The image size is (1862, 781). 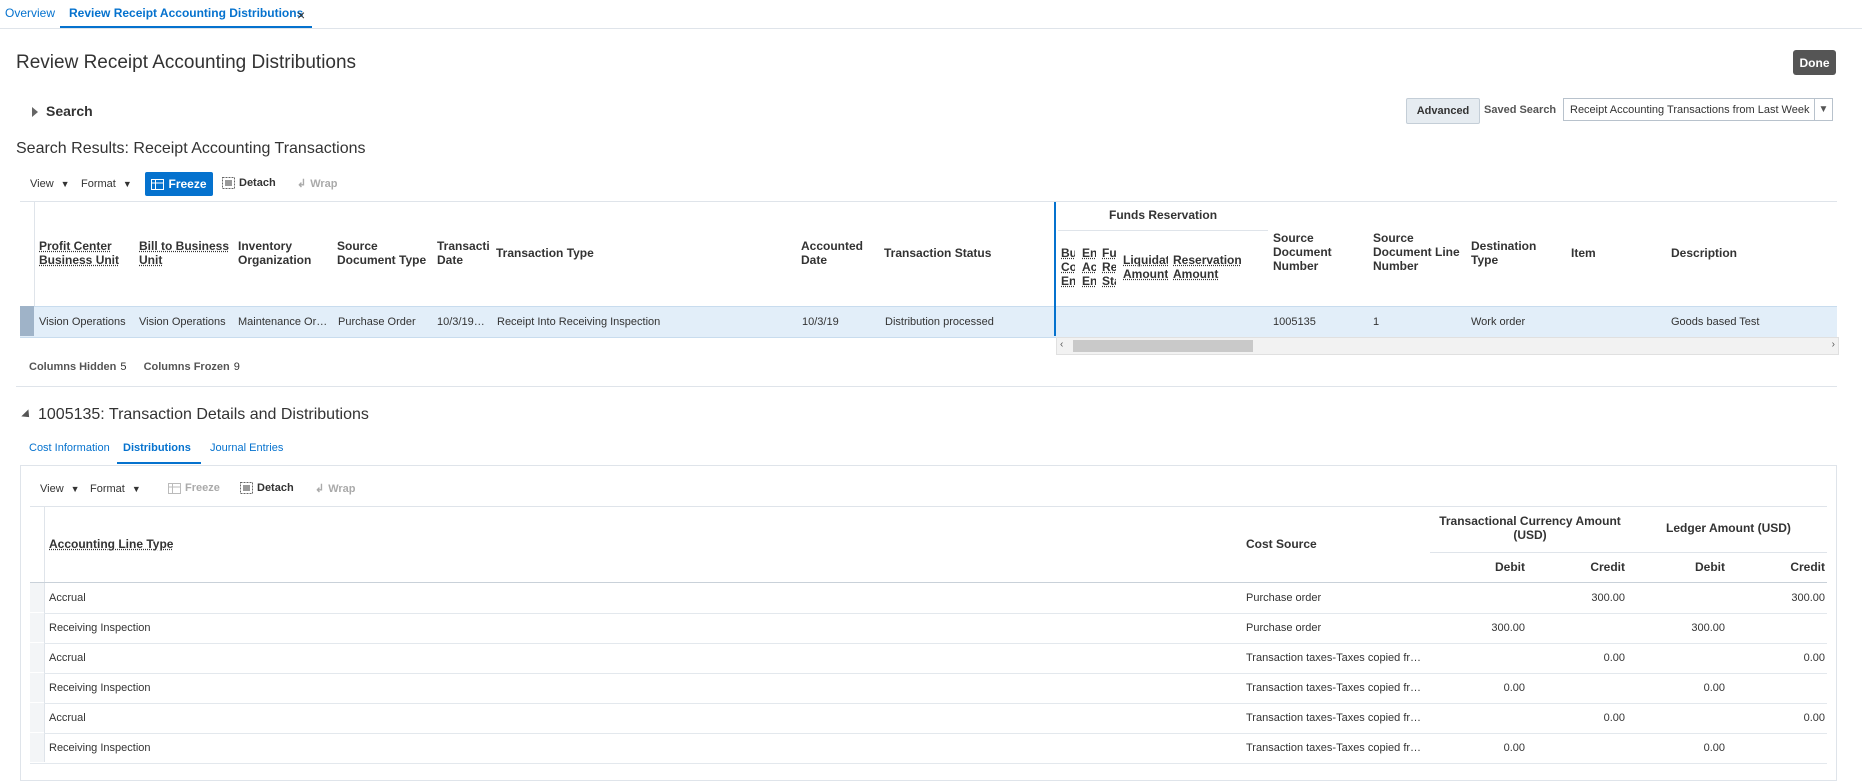 What do you see at coordinates (228, 183) in the screenshot?
I see `detach-icon` at bounding box center [228, 183].